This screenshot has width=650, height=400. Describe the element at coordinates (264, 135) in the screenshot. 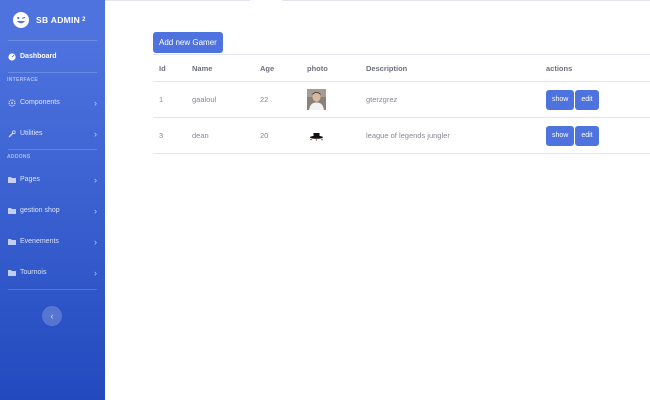

I see `cell-age: 20` at that location.